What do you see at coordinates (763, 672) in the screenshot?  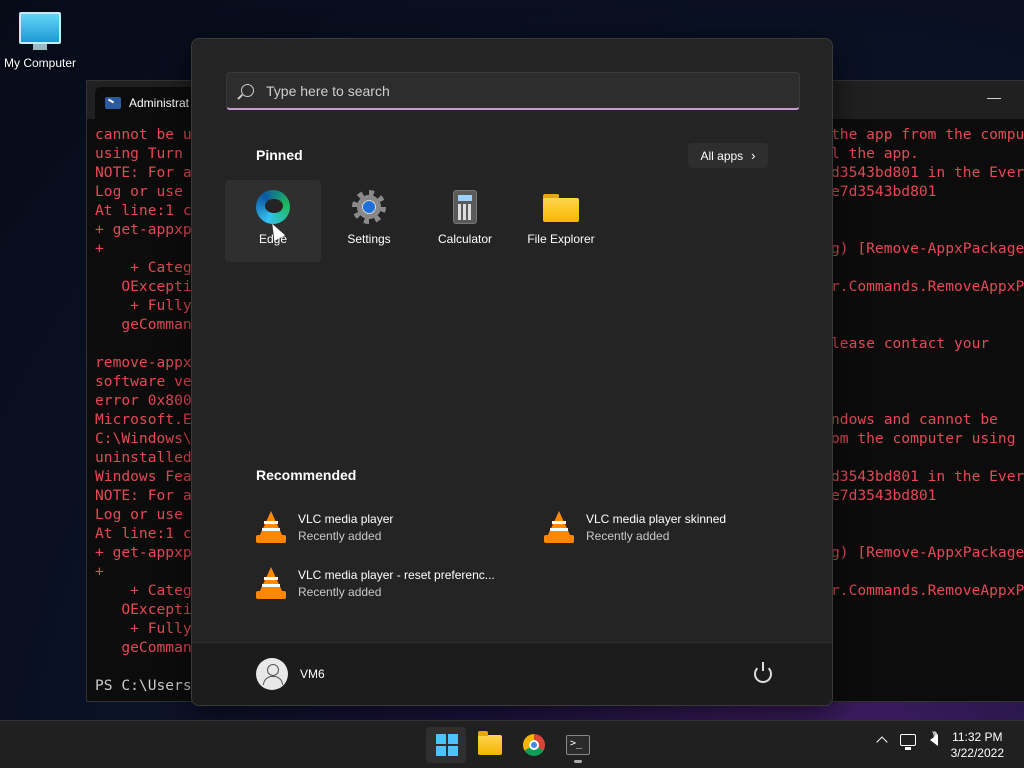 I see `power-icon` at bounding box center [763, 672].